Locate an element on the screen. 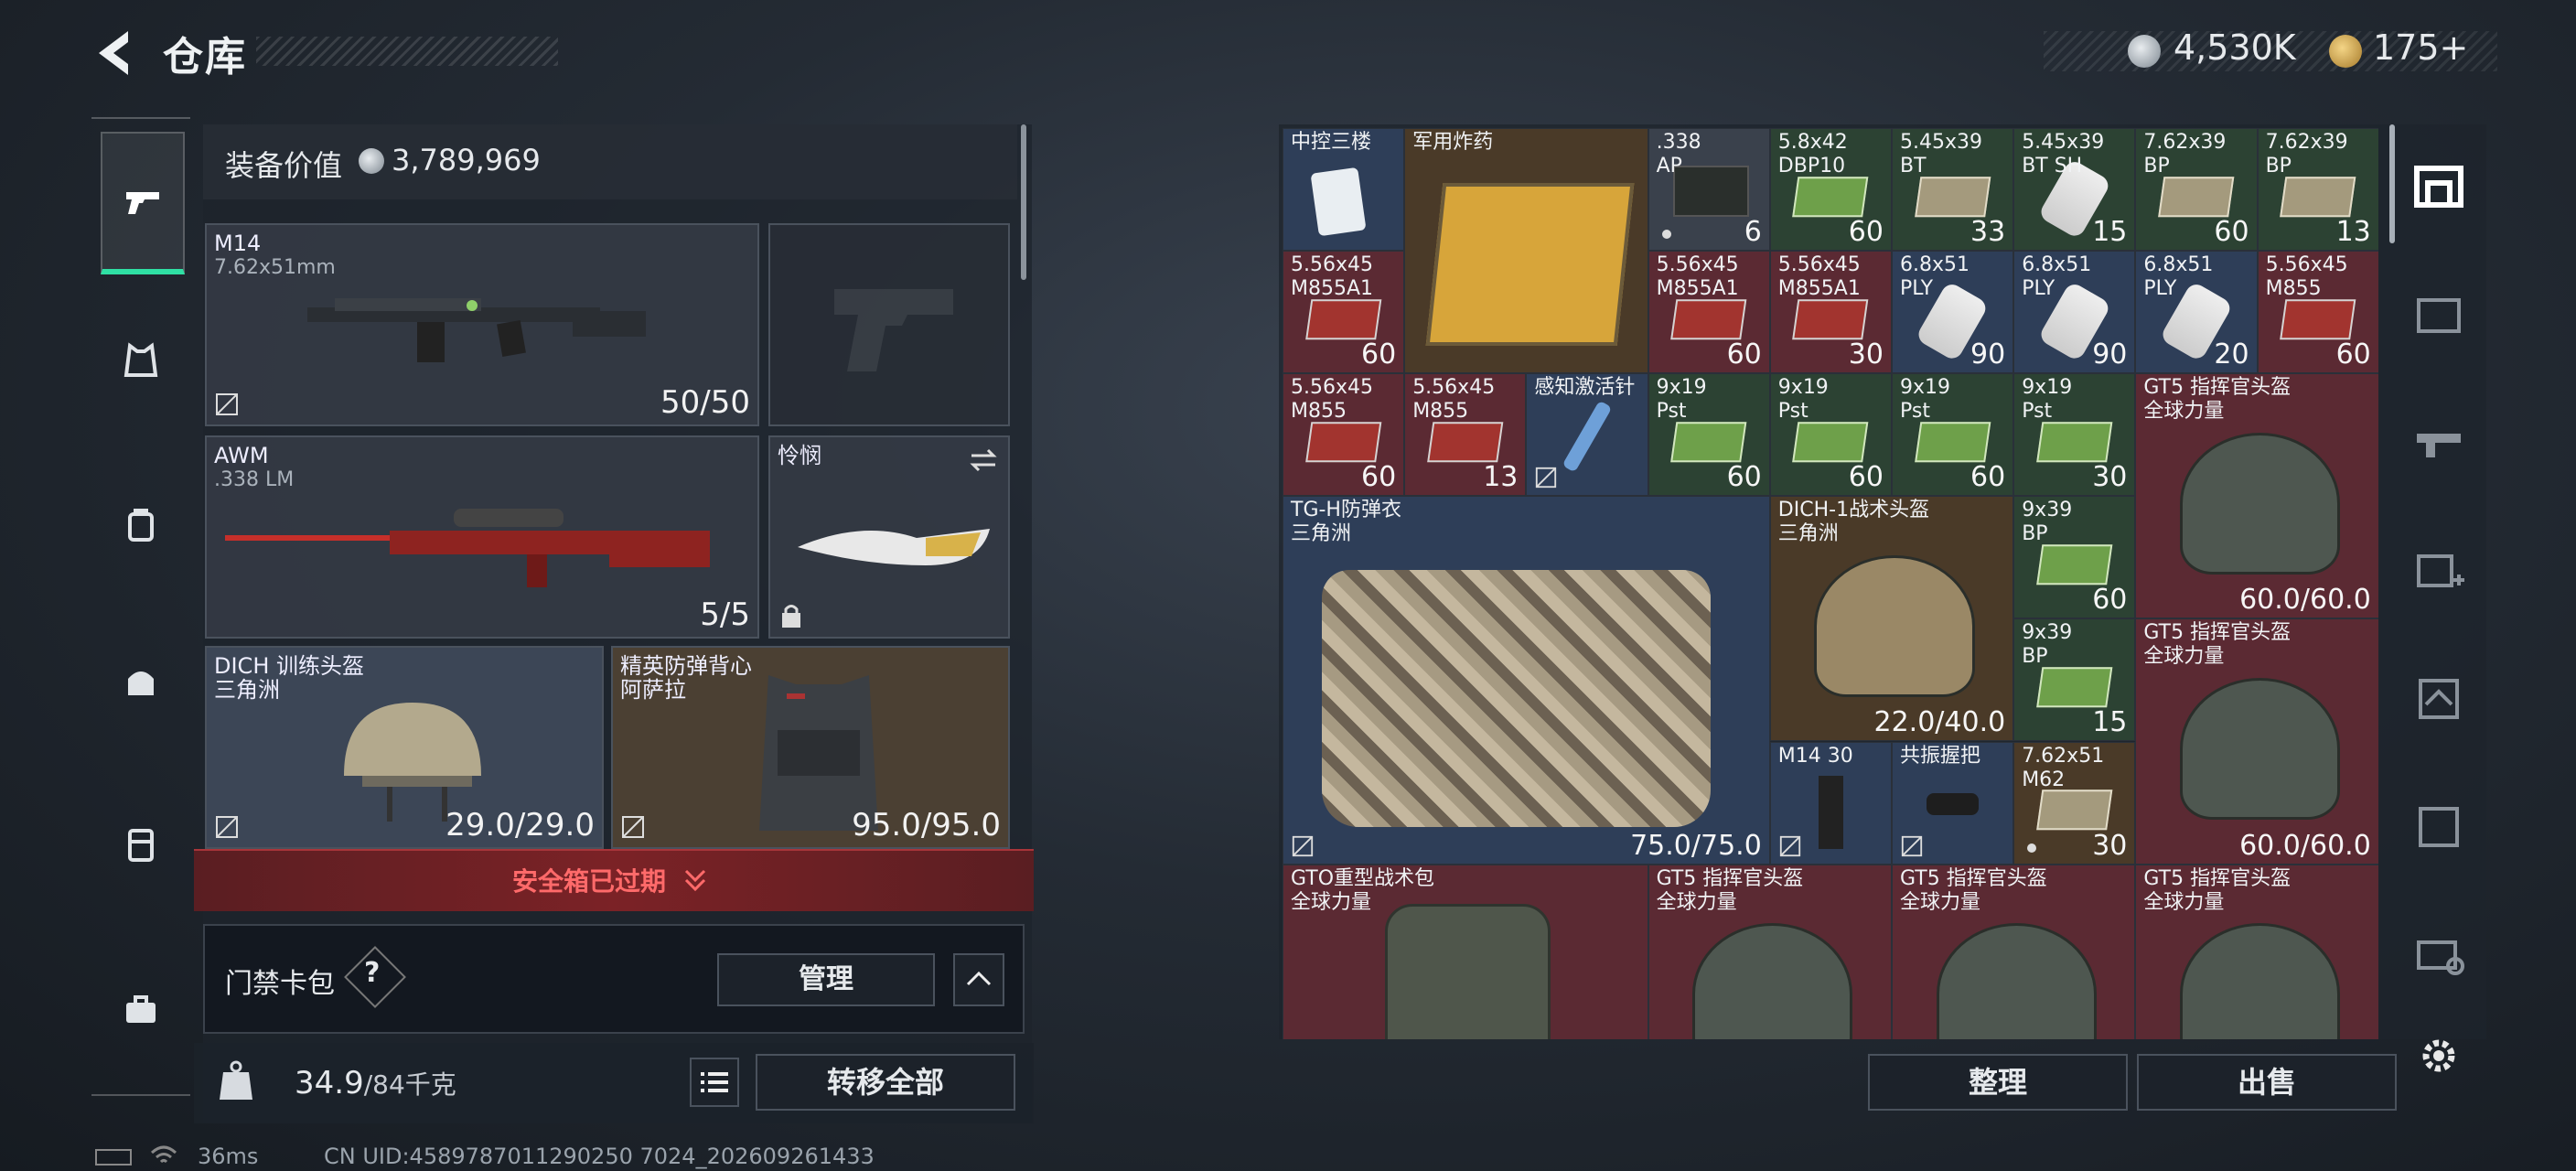 Image resolution: width=2576 pixels, height=1171 pixels. storage-misc-tab-icon is located at coordinates (2439, 955).